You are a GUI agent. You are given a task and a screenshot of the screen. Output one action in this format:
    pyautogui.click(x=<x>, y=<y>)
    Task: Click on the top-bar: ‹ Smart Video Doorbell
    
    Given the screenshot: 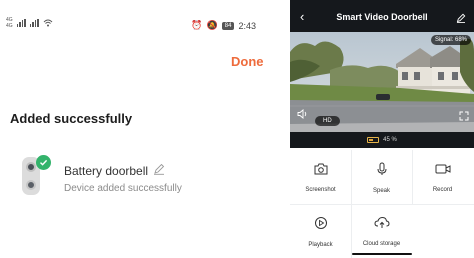 What is the action you would take?
    pyautogui.click(x=382, y=16)
    